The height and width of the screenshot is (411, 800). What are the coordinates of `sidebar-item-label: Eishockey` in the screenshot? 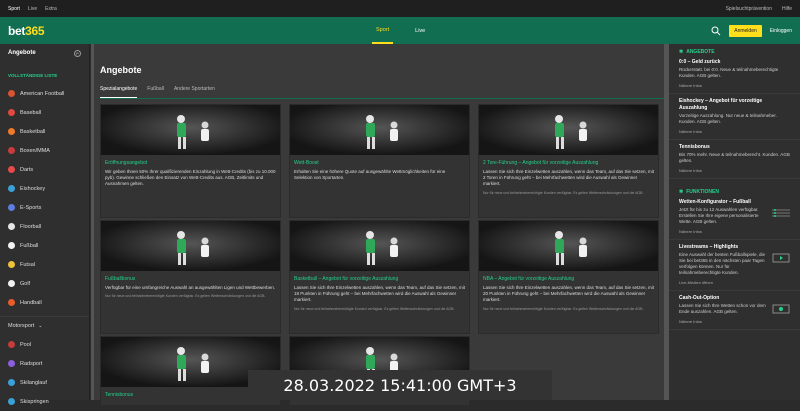 It's located at (33, 188).